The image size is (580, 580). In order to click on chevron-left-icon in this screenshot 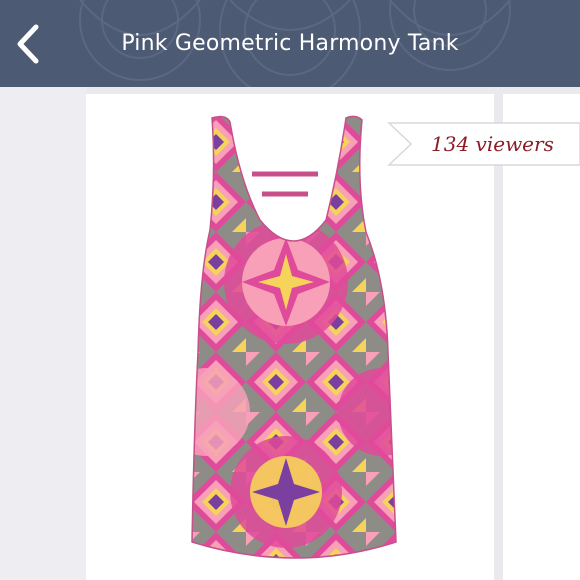, I will do `click(28, 44)`.